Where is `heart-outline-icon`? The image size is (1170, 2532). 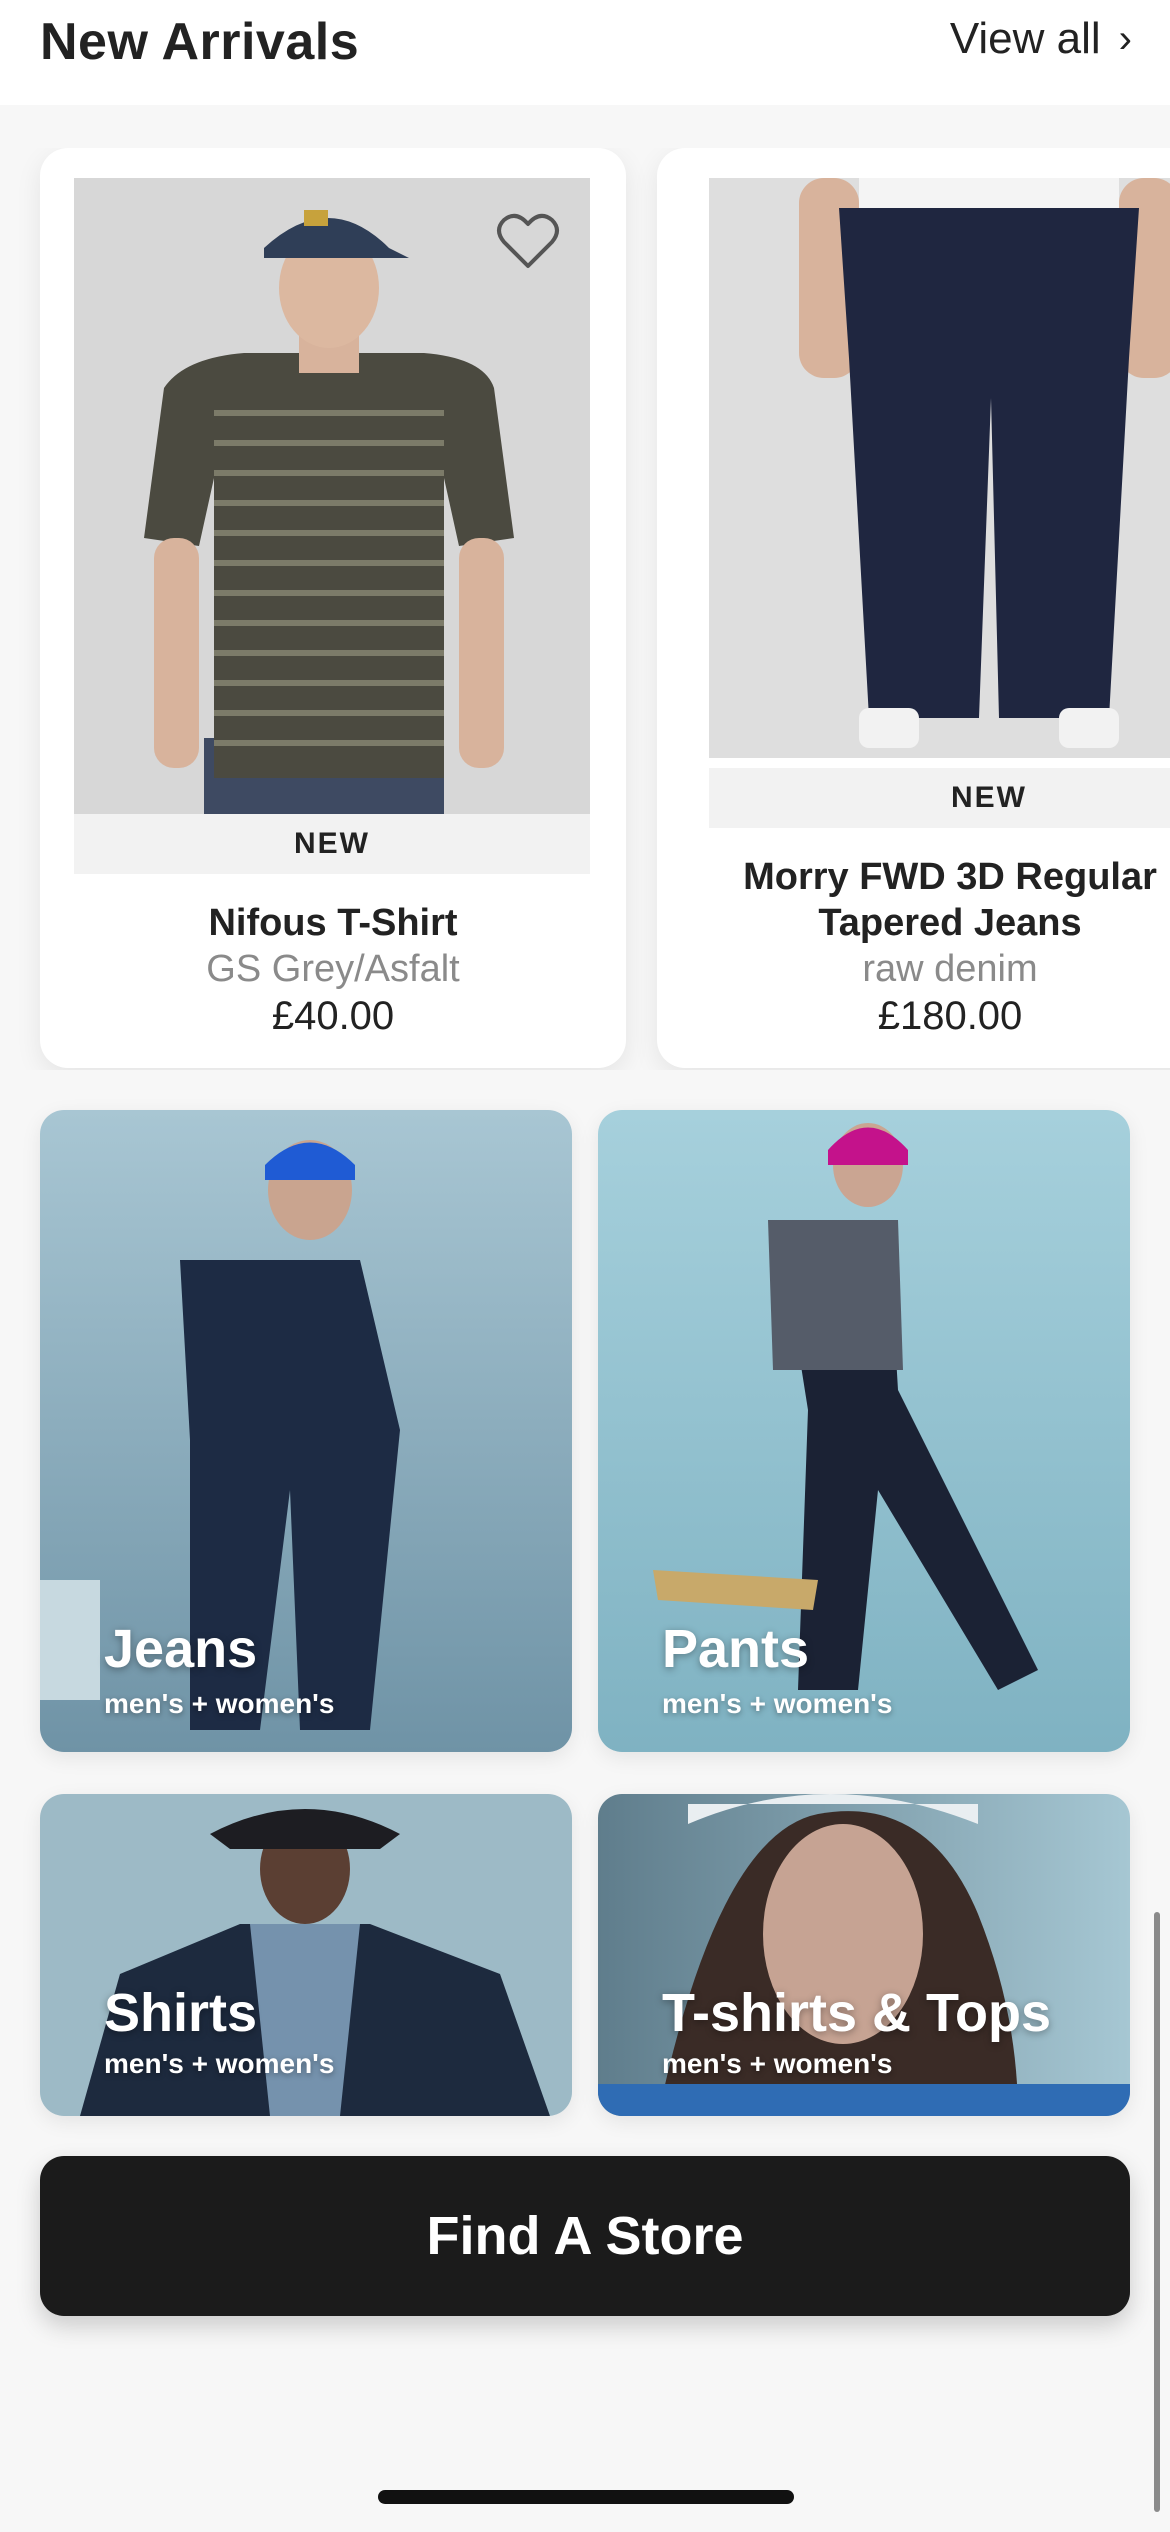 heart-outline-icon is located at coordinates (528, 241).